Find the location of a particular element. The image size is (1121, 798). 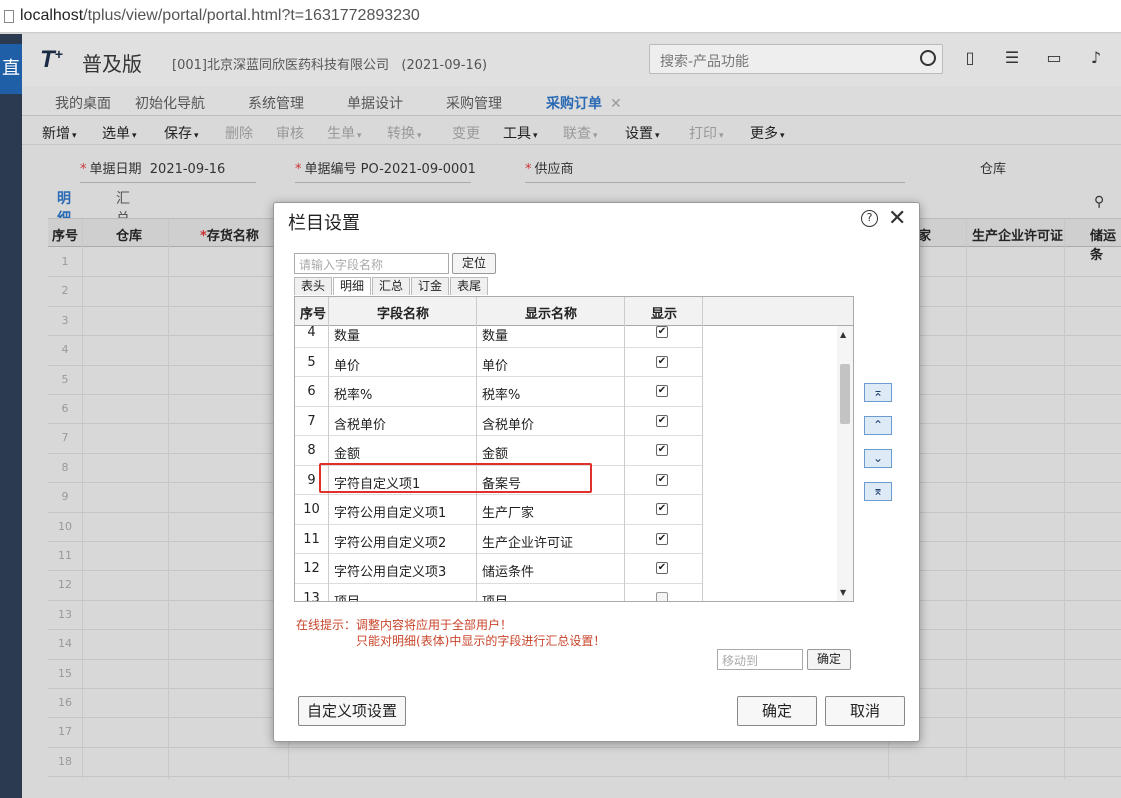

move-to-confirm-button: 确定 is located at coordinates (829, 659).